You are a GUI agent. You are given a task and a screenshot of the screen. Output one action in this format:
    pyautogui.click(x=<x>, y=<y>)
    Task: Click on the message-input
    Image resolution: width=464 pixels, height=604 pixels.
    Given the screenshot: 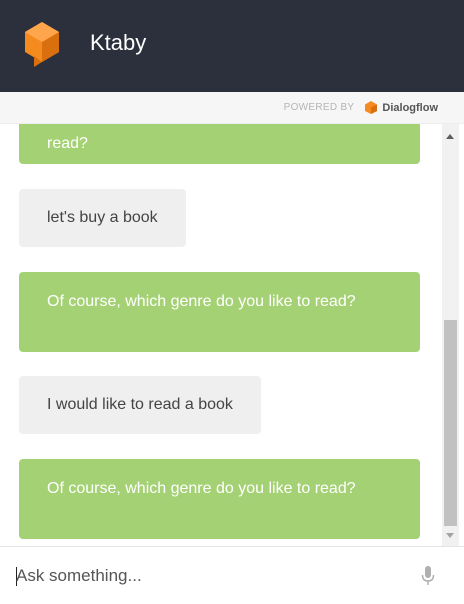 What is the action you would take?
    pyautogui.click(x=206, y=576)
    